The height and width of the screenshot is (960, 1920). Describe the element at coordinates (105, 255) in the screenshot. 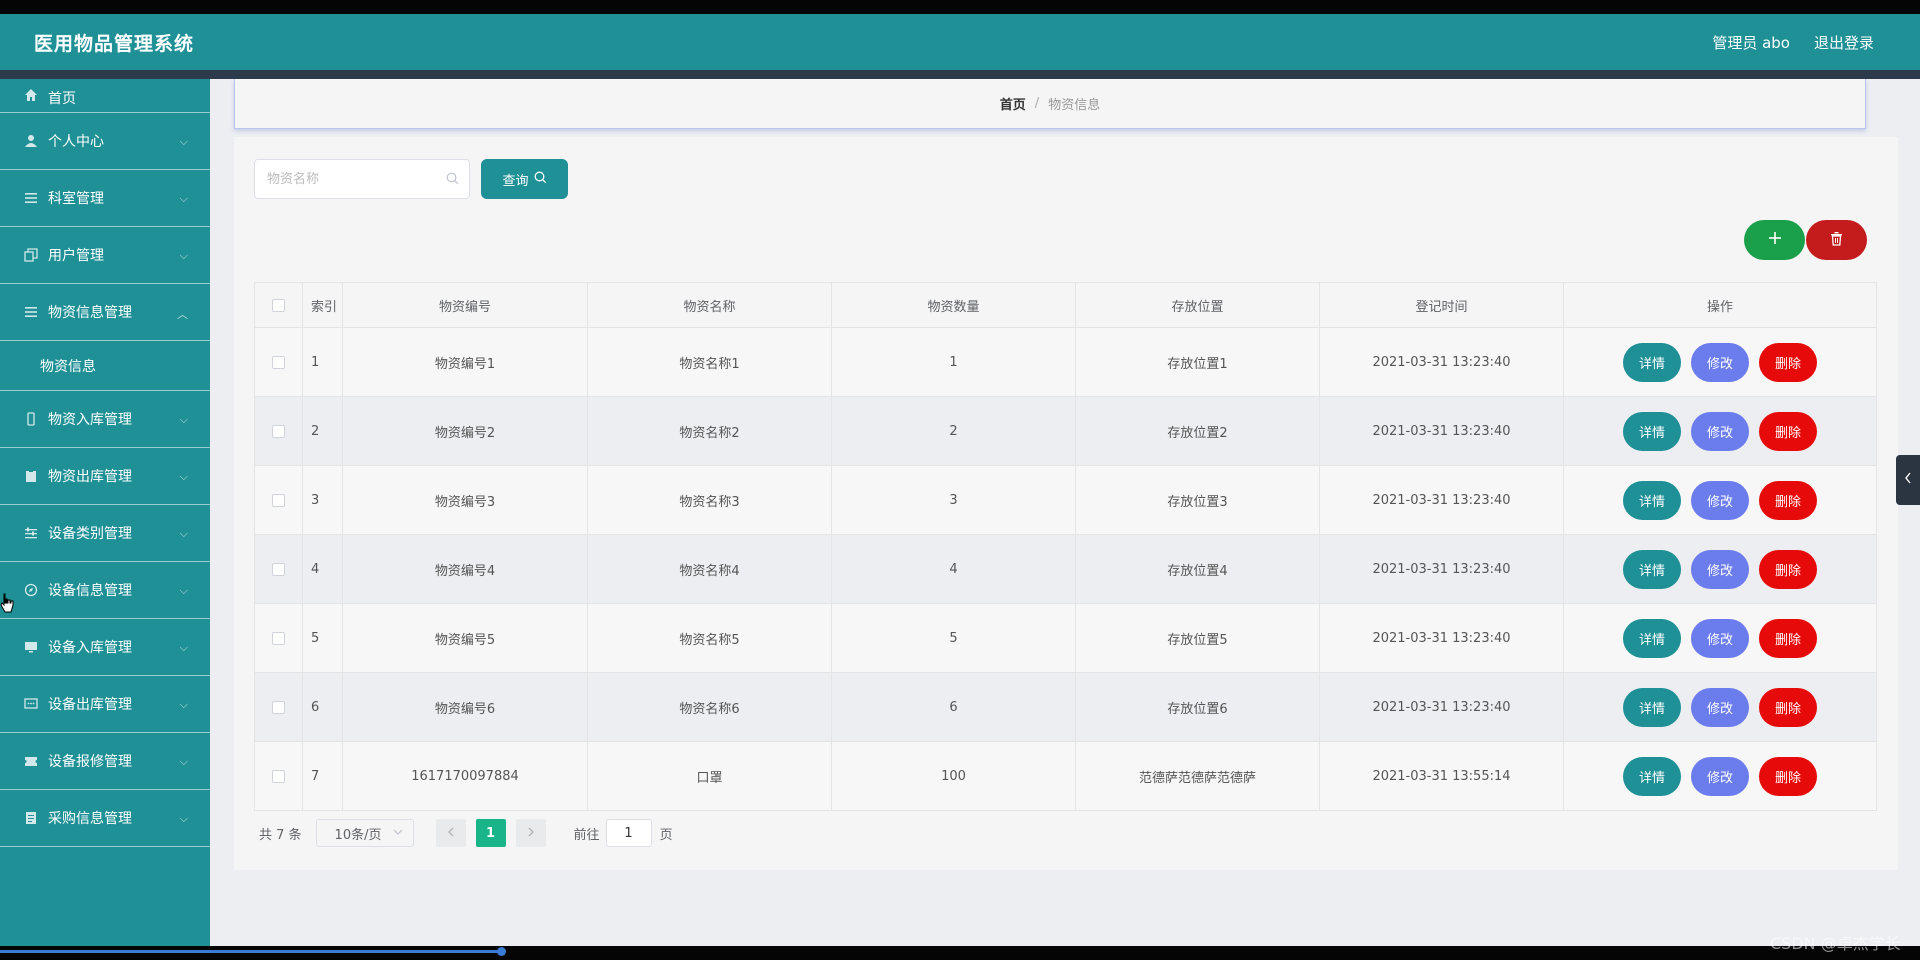

I see `sidebar-item-users: 用户管理 ⌵` at that location.